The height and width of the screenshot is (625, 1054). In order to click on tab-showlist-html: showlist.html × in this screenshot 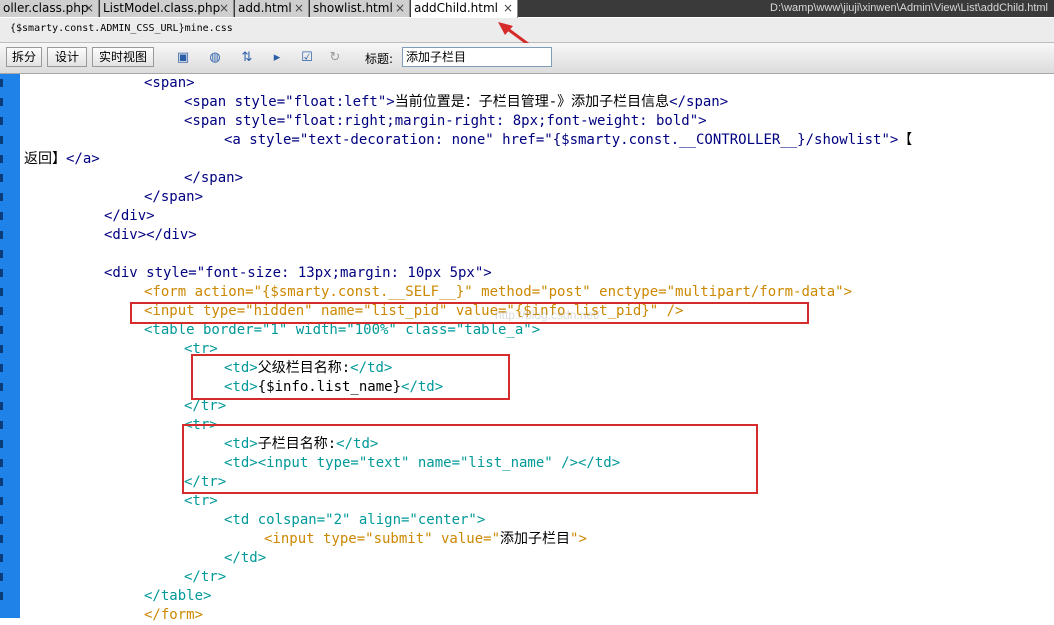, I will do `click(360, 8)`.